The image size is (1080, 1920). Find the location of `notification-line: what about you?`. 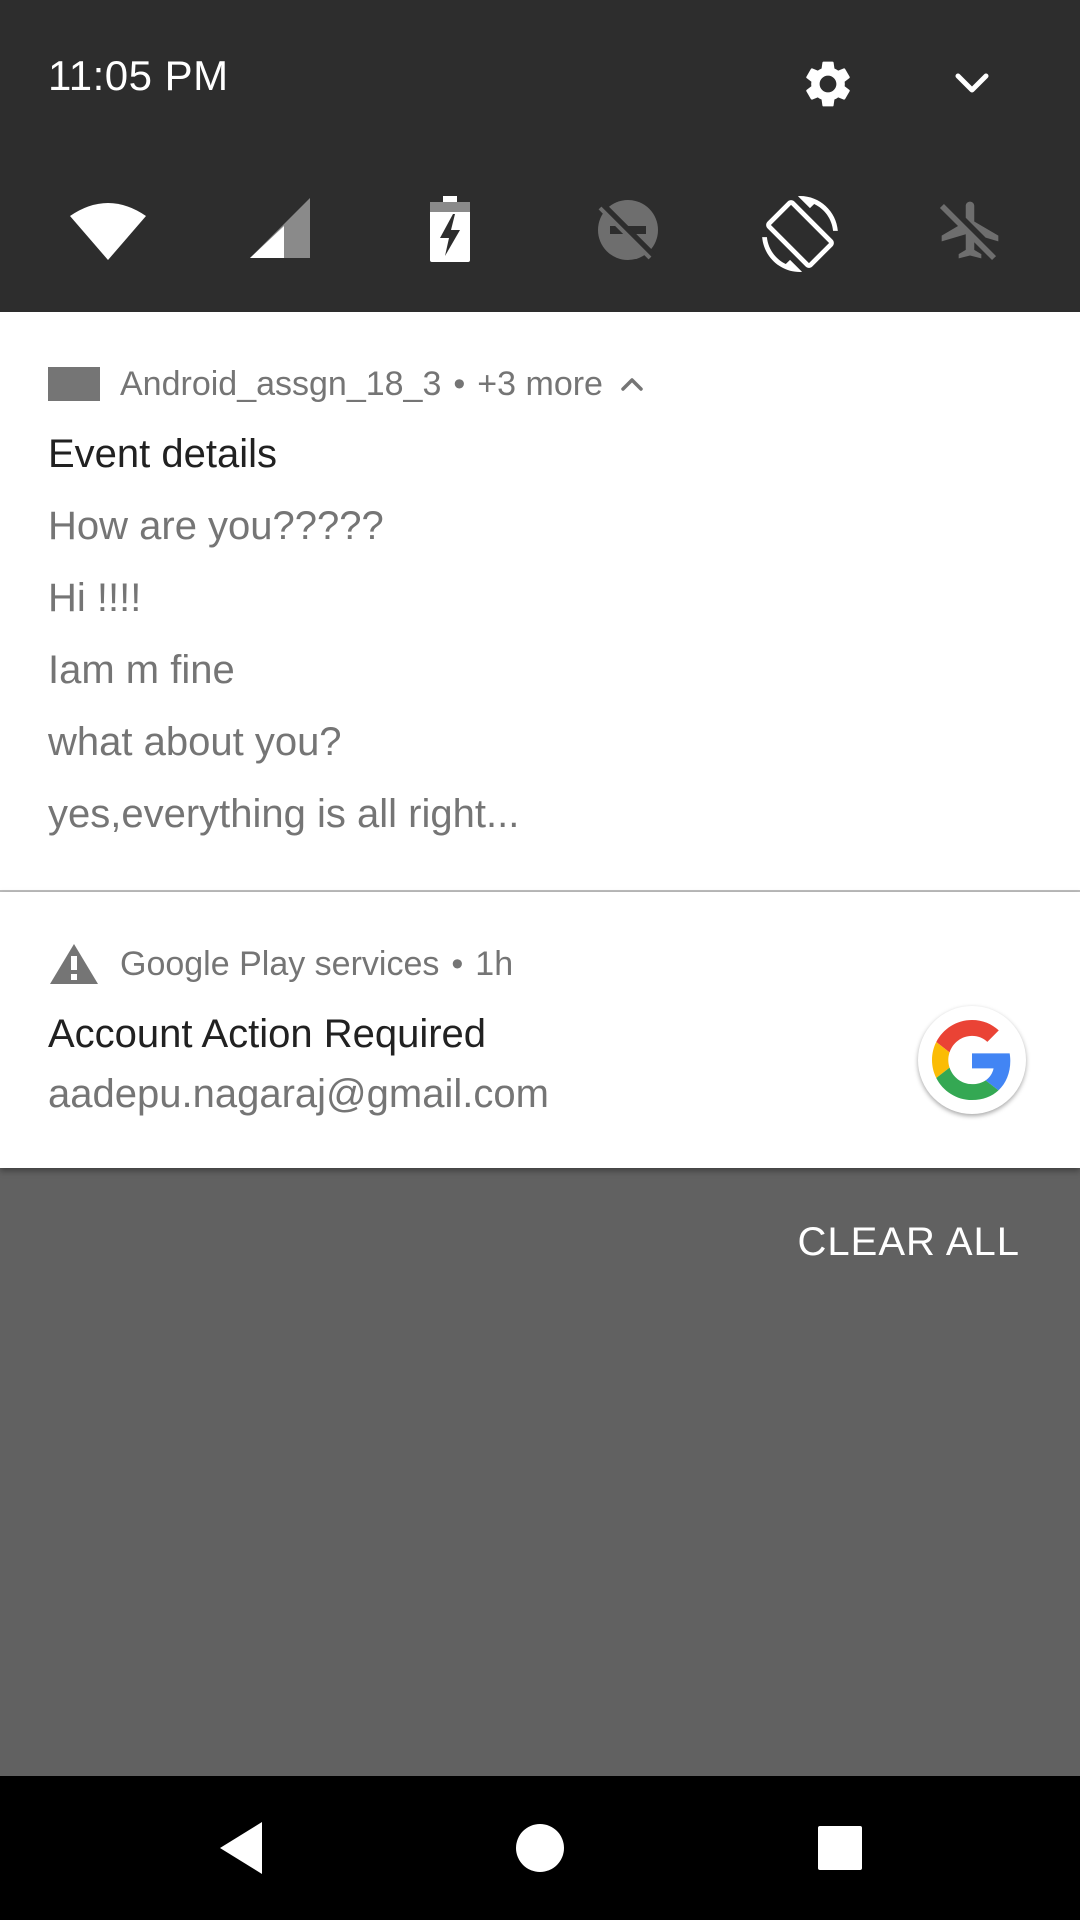

notification-line: what about you? is located at coordinates (195, 742).